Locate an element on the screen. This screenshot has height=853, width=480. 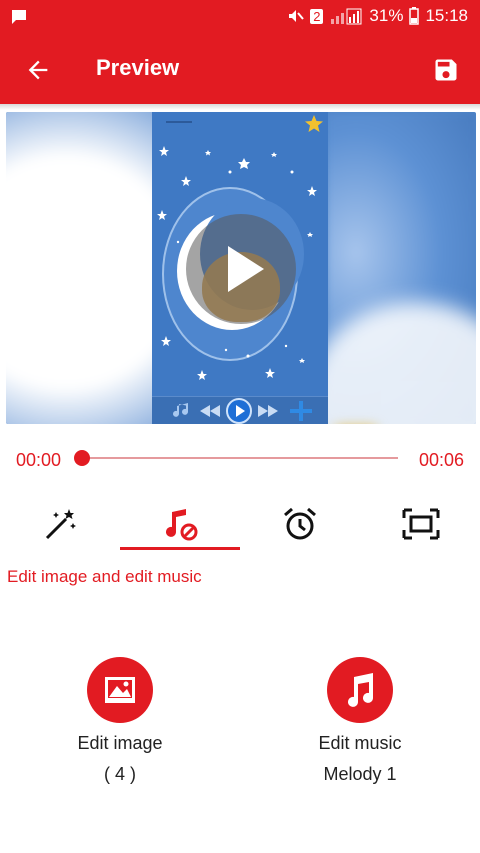
magic-wand-icon is located at coordinates (60, 524).